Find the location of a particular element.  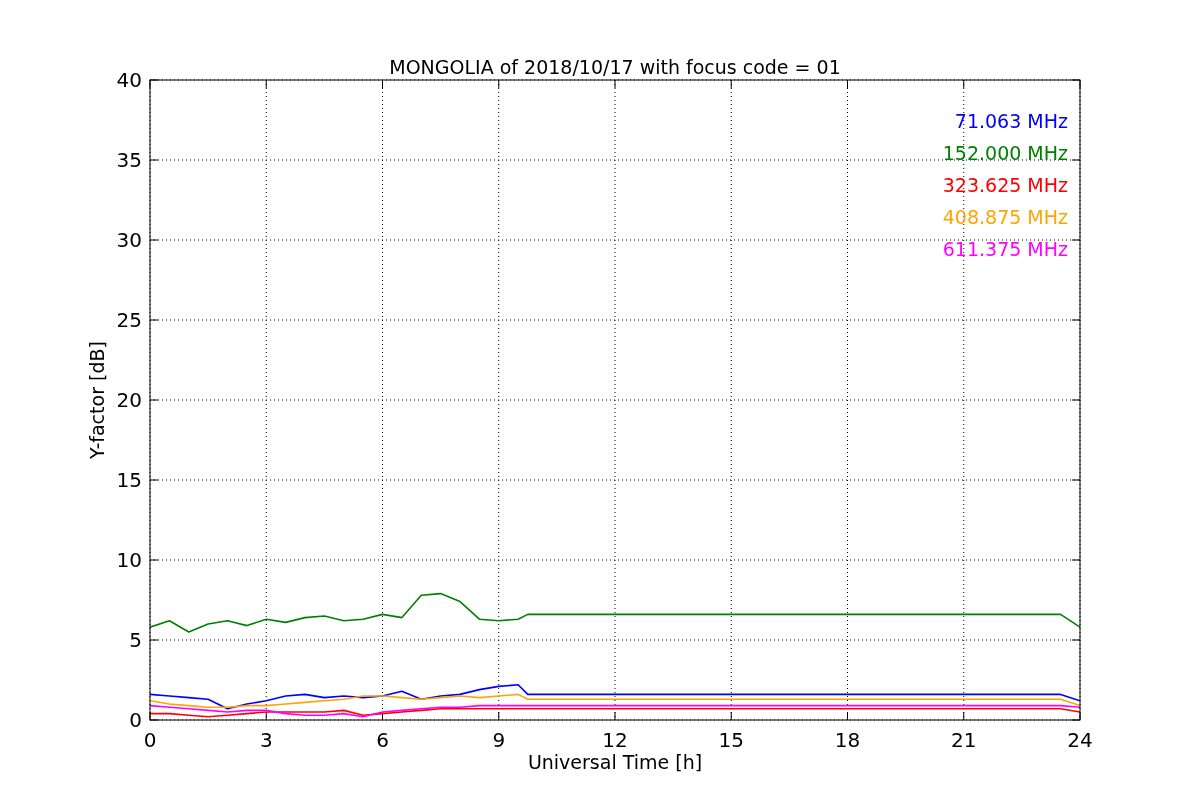

x-tick-label: 15 is located at coordinates (731, 740).